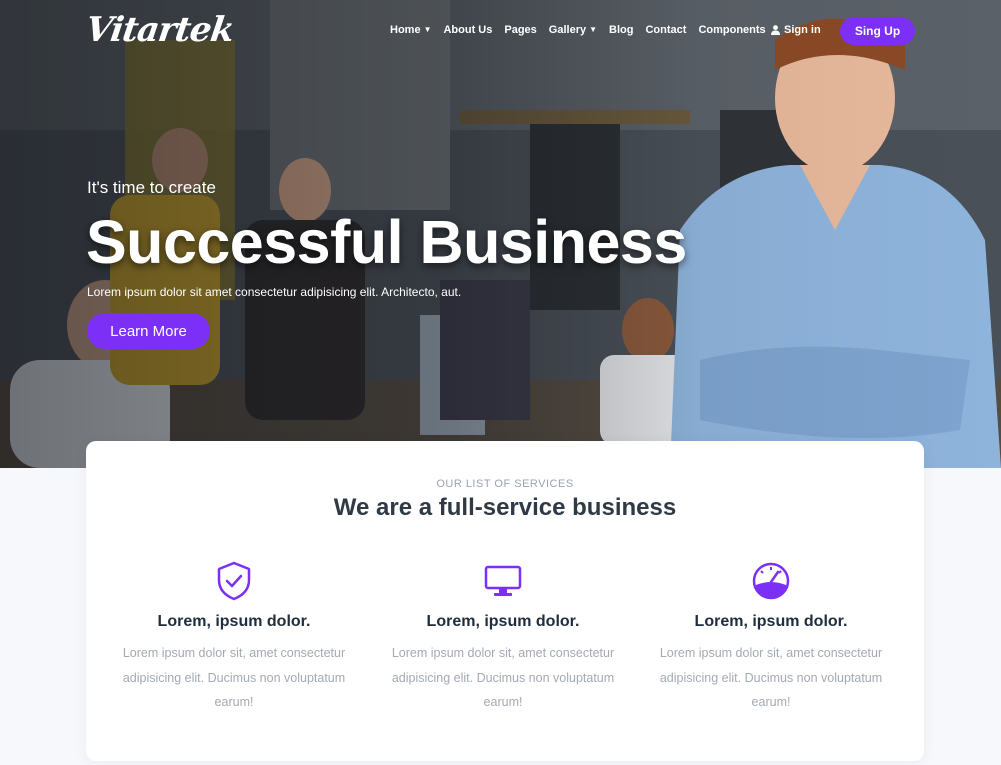  I want to click on user-icon, so click(775, 30).